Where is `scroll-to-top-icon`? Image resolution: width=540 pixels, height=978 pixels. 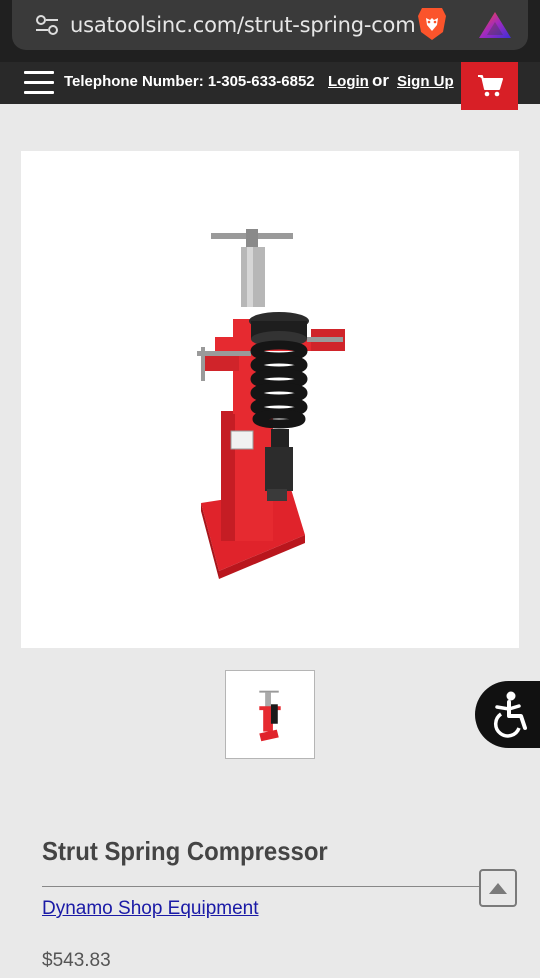 scroll-to-top-icon is located at coordinates (498, 888).